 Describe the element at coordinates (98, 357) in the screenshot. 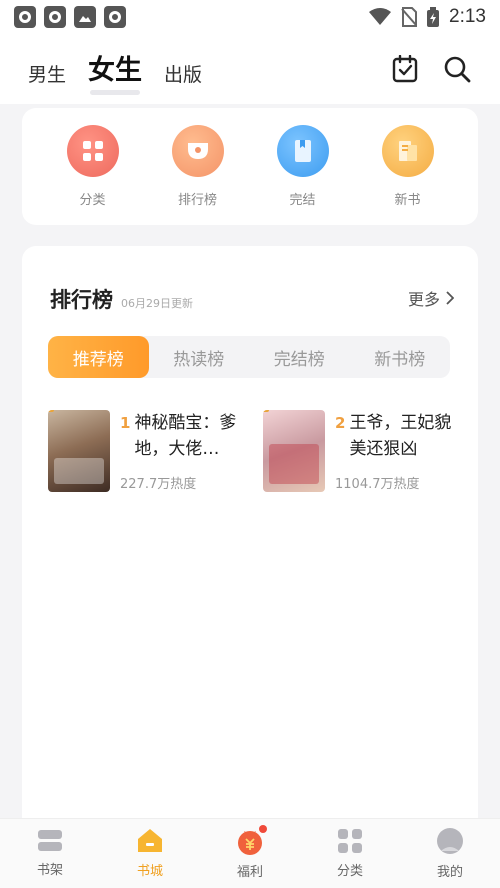

I see `tab-recommended: 推荐榜` at that location.